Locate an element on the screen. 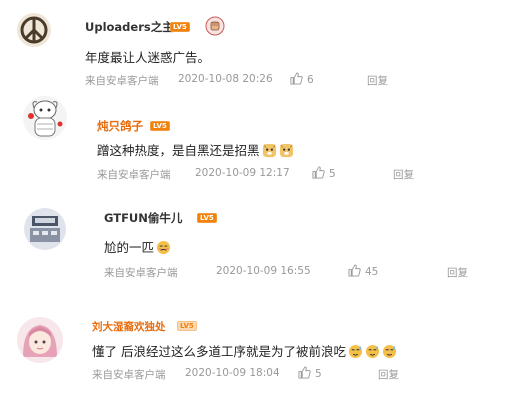 This screenshot has width=507, height=400. comment-text: 懂了 后浪经过这么多道工序就是为了被前浪吃 is located at coordinates (244, 350).